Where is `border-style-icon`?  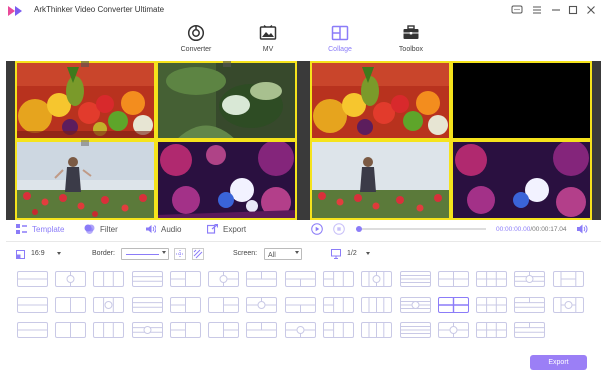
border-style-icon is located at coordinates (180, 254).